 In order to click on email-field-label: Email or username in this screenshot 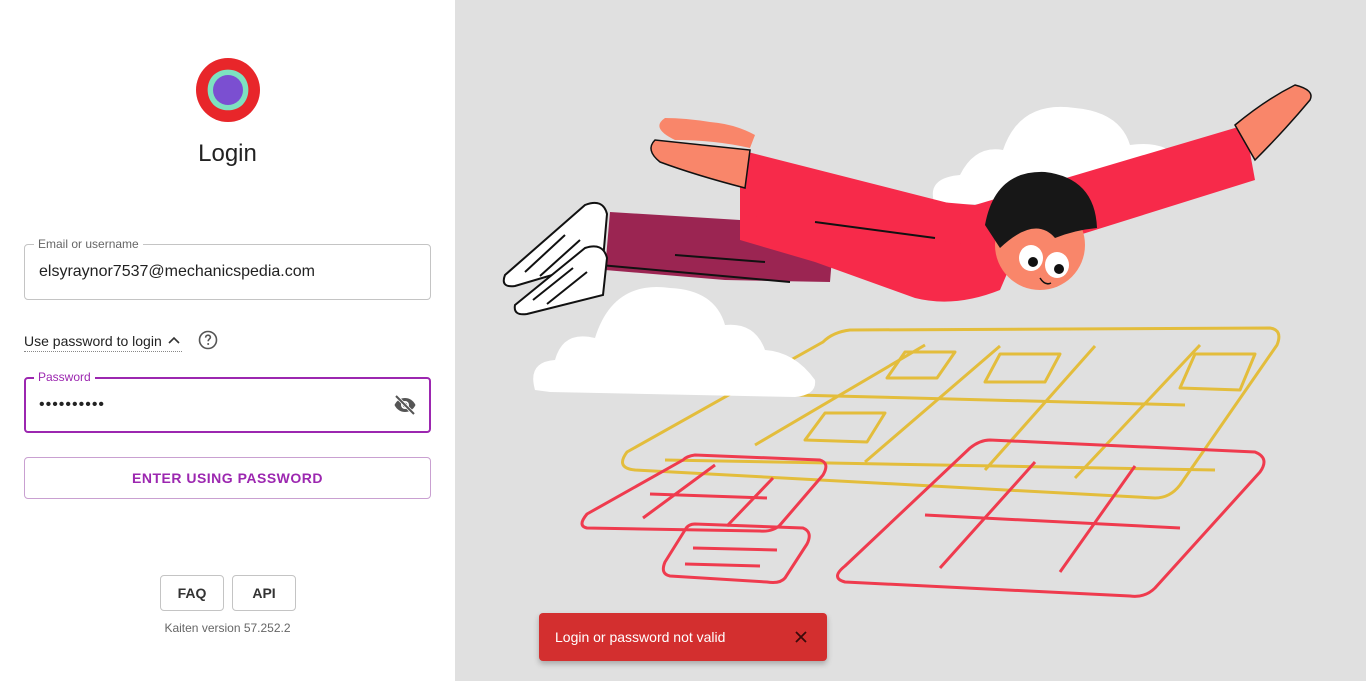, I will do `click(88, 244)`.